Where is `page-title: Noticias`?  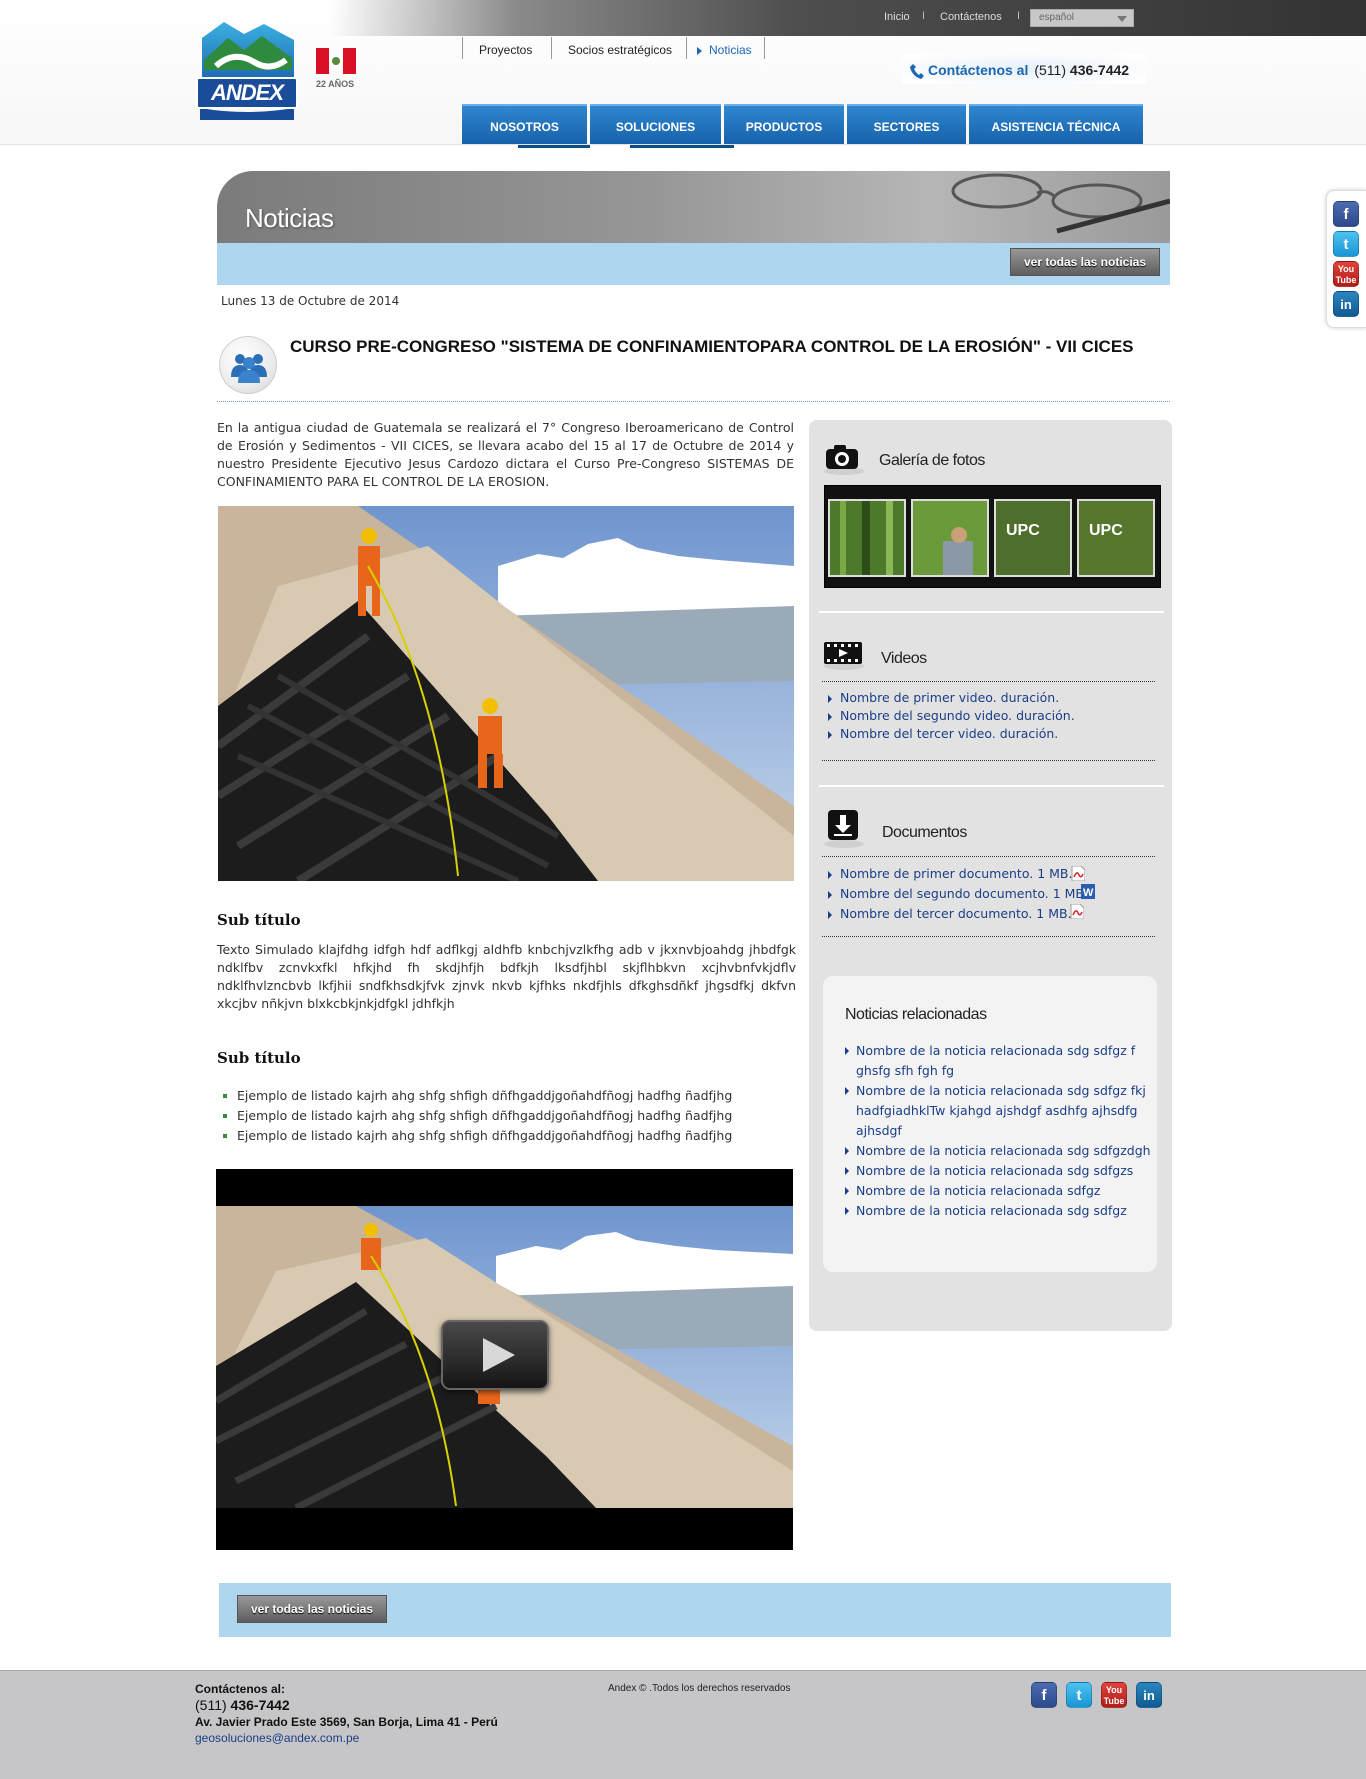
page-title: Noticias is located at coordinates (289, 218).